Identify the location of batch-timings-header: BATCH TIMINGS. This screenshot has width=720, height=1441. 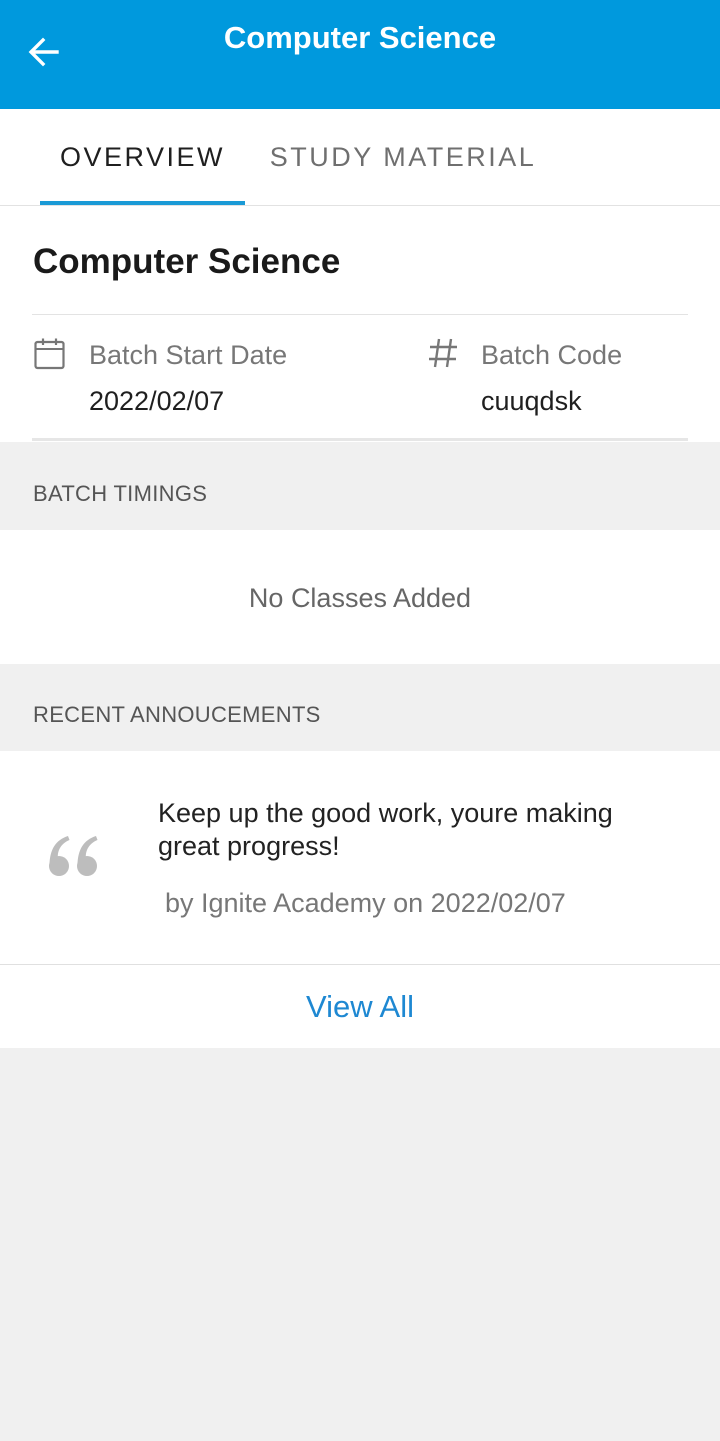
(360, 487).